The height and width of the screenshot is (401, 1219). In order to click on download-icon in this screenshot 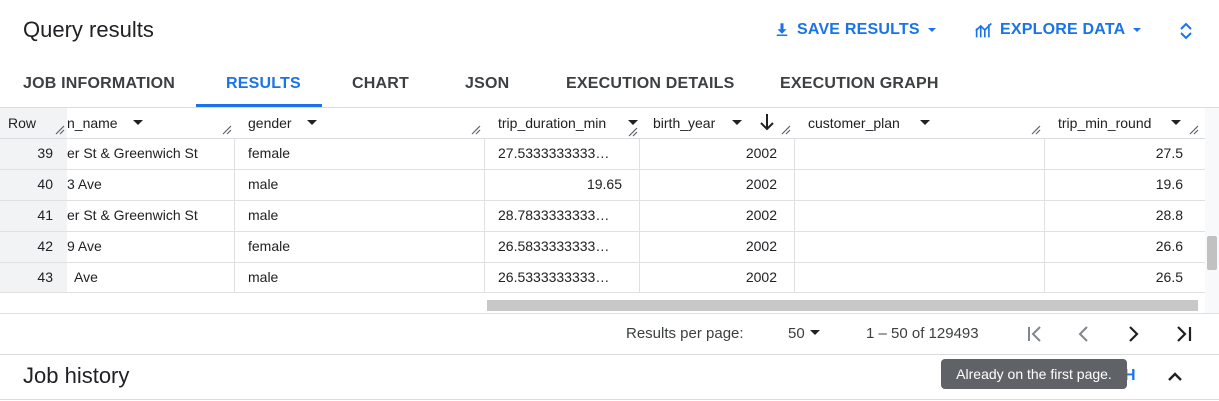, I will do `click(782, 30)`.